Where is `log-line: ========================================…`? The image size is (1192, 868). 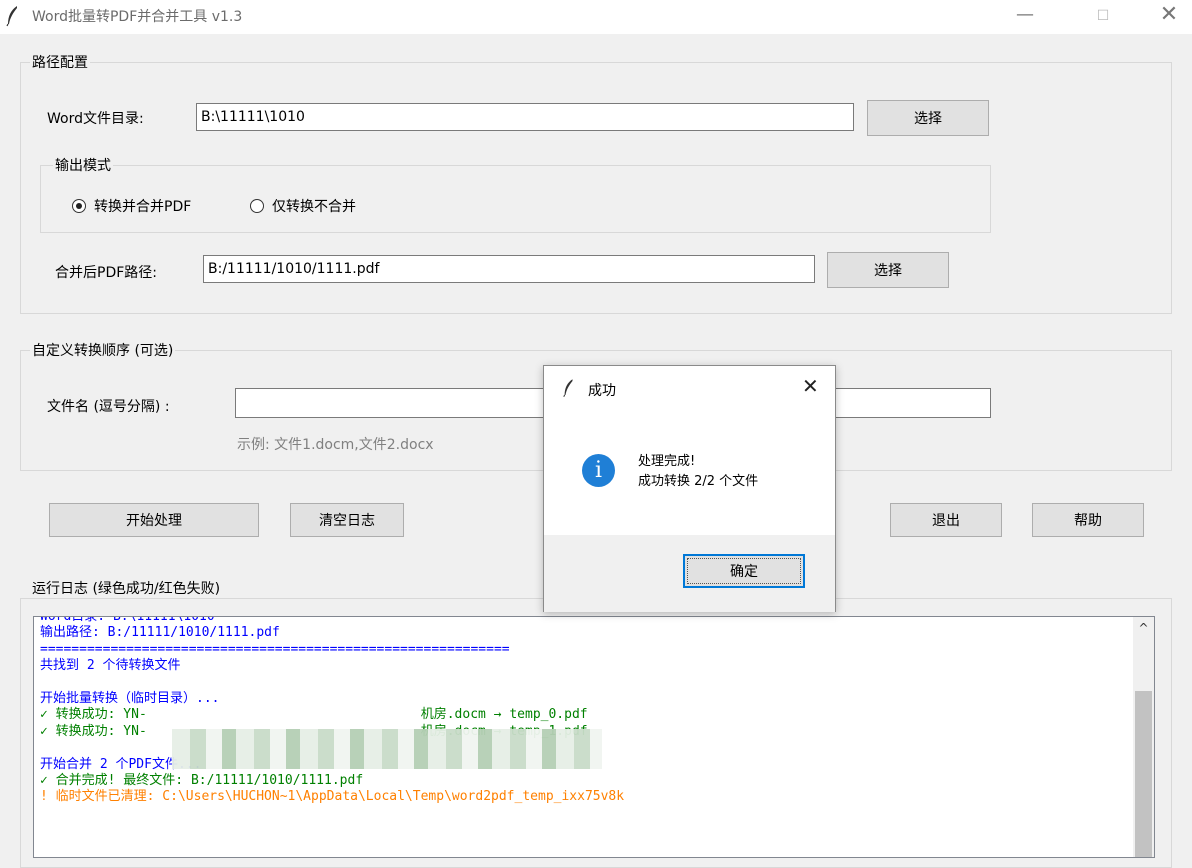 log-line: ========================================… is located at coordinates (275, 649).